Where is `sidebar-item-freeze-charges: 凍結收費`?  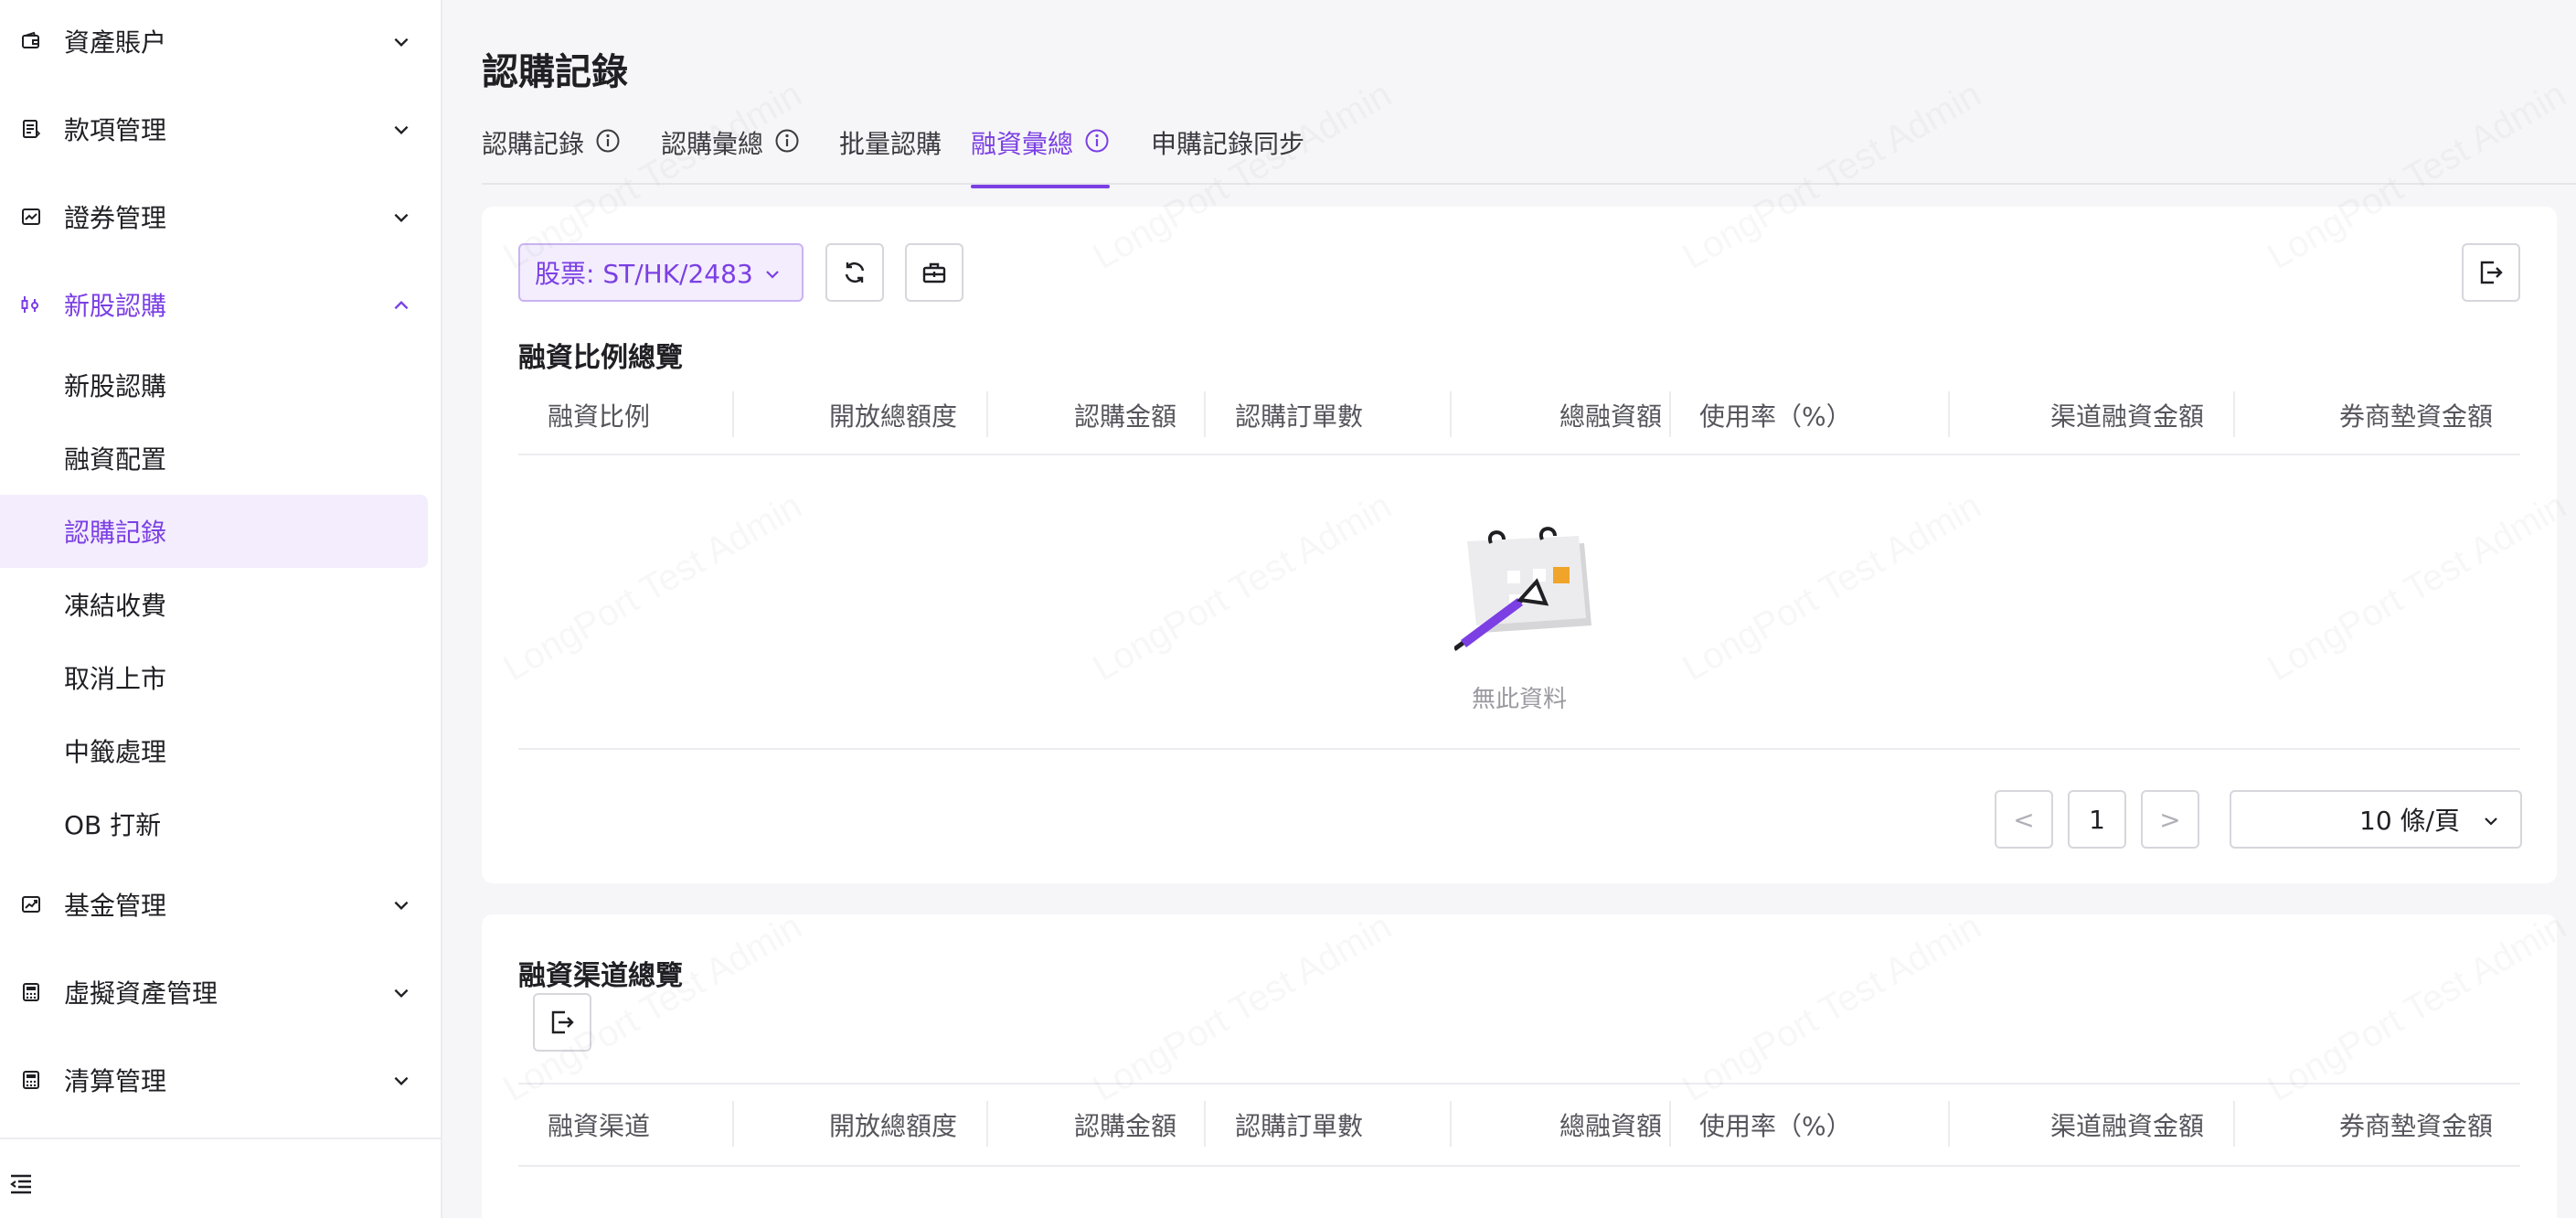 sidebar-item-freeze-charges: 凍結收費 is located at coordinates (214, 604).